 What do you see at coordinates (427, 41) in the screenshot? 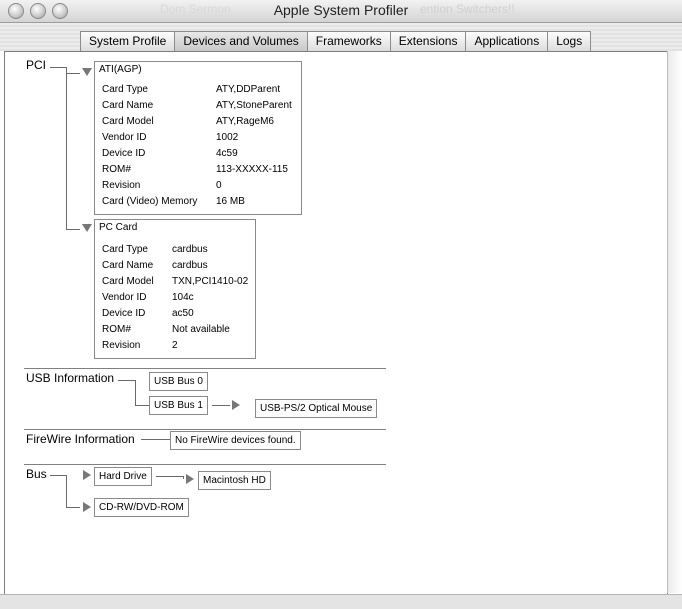
I see `tab-extensions: Extensions` at bounding box center [427, 41].